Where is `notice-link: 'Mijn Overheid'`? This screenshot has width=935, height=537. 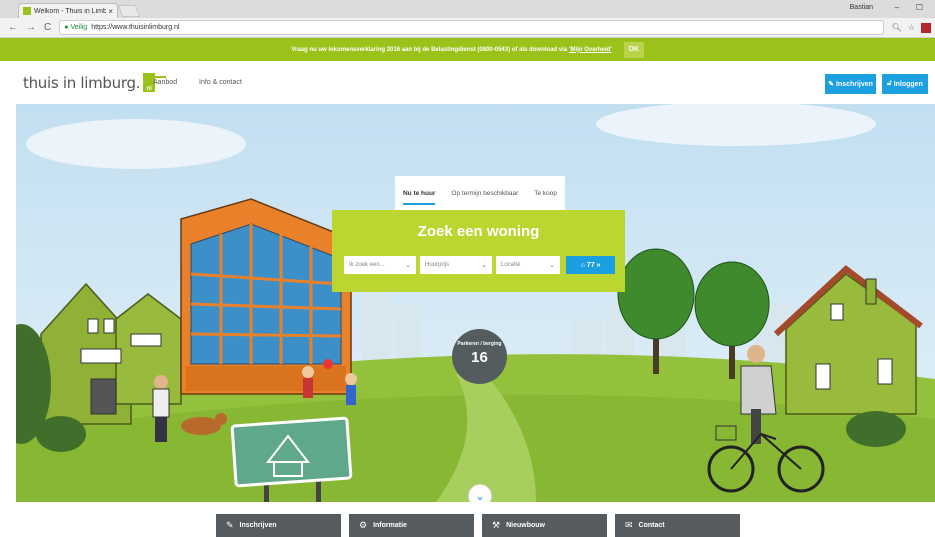 notice-link: 'Mijn Overheid' is located at coordinates (590, 50).